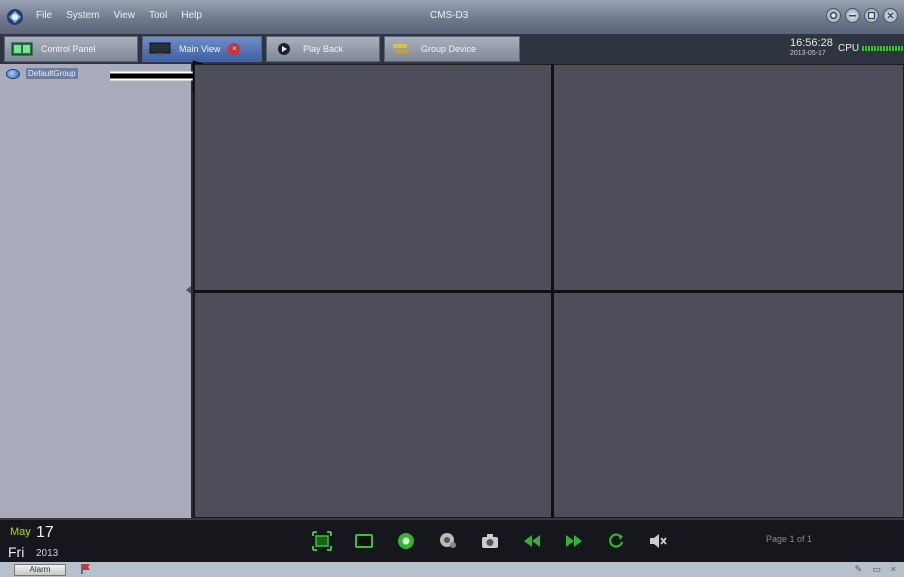 The width and height of the screenshot is (904, 577). I want to click on mute-button, so click(658, 541).